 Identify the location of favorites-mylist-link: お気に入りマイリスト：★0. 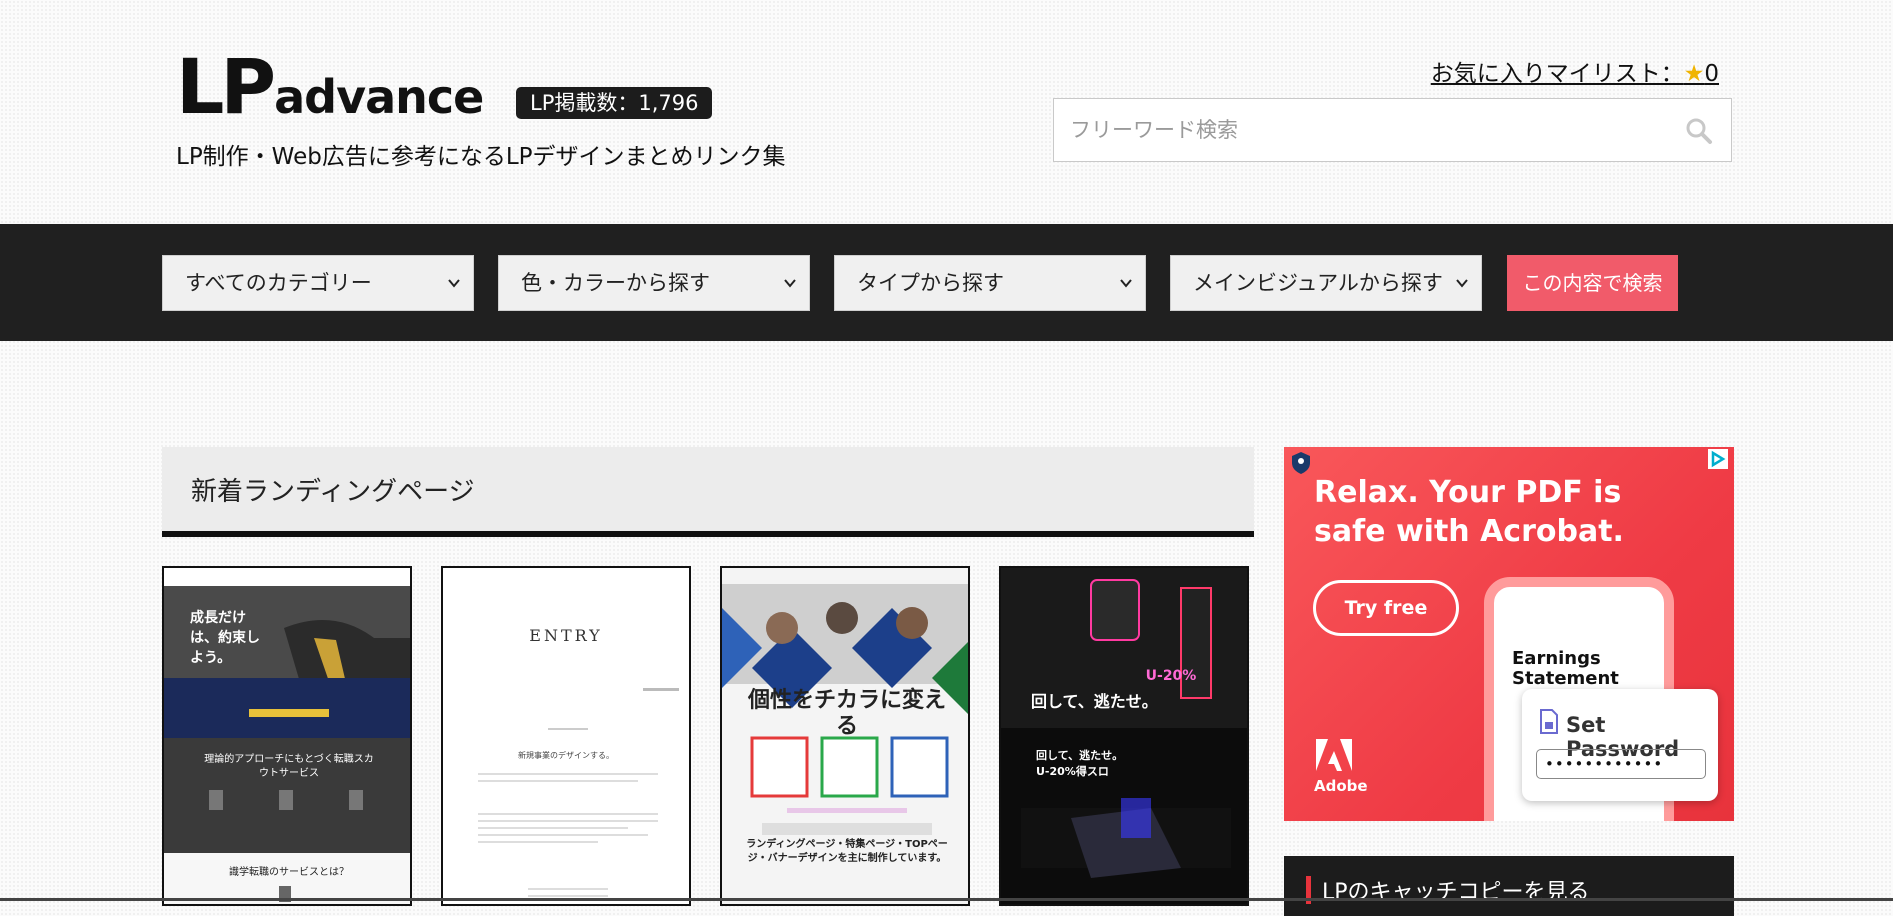
(1575, 71).